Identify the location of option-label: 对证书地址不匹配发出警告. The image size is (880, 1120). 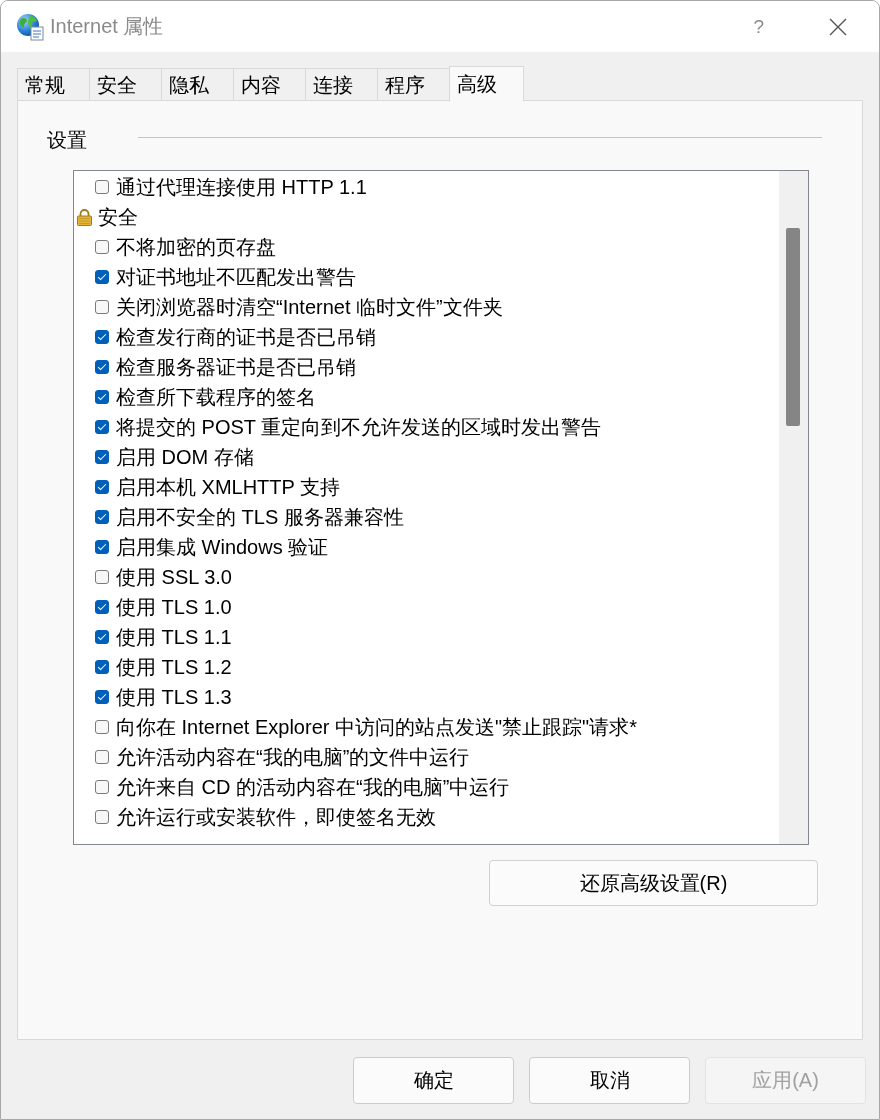
(236, 277).